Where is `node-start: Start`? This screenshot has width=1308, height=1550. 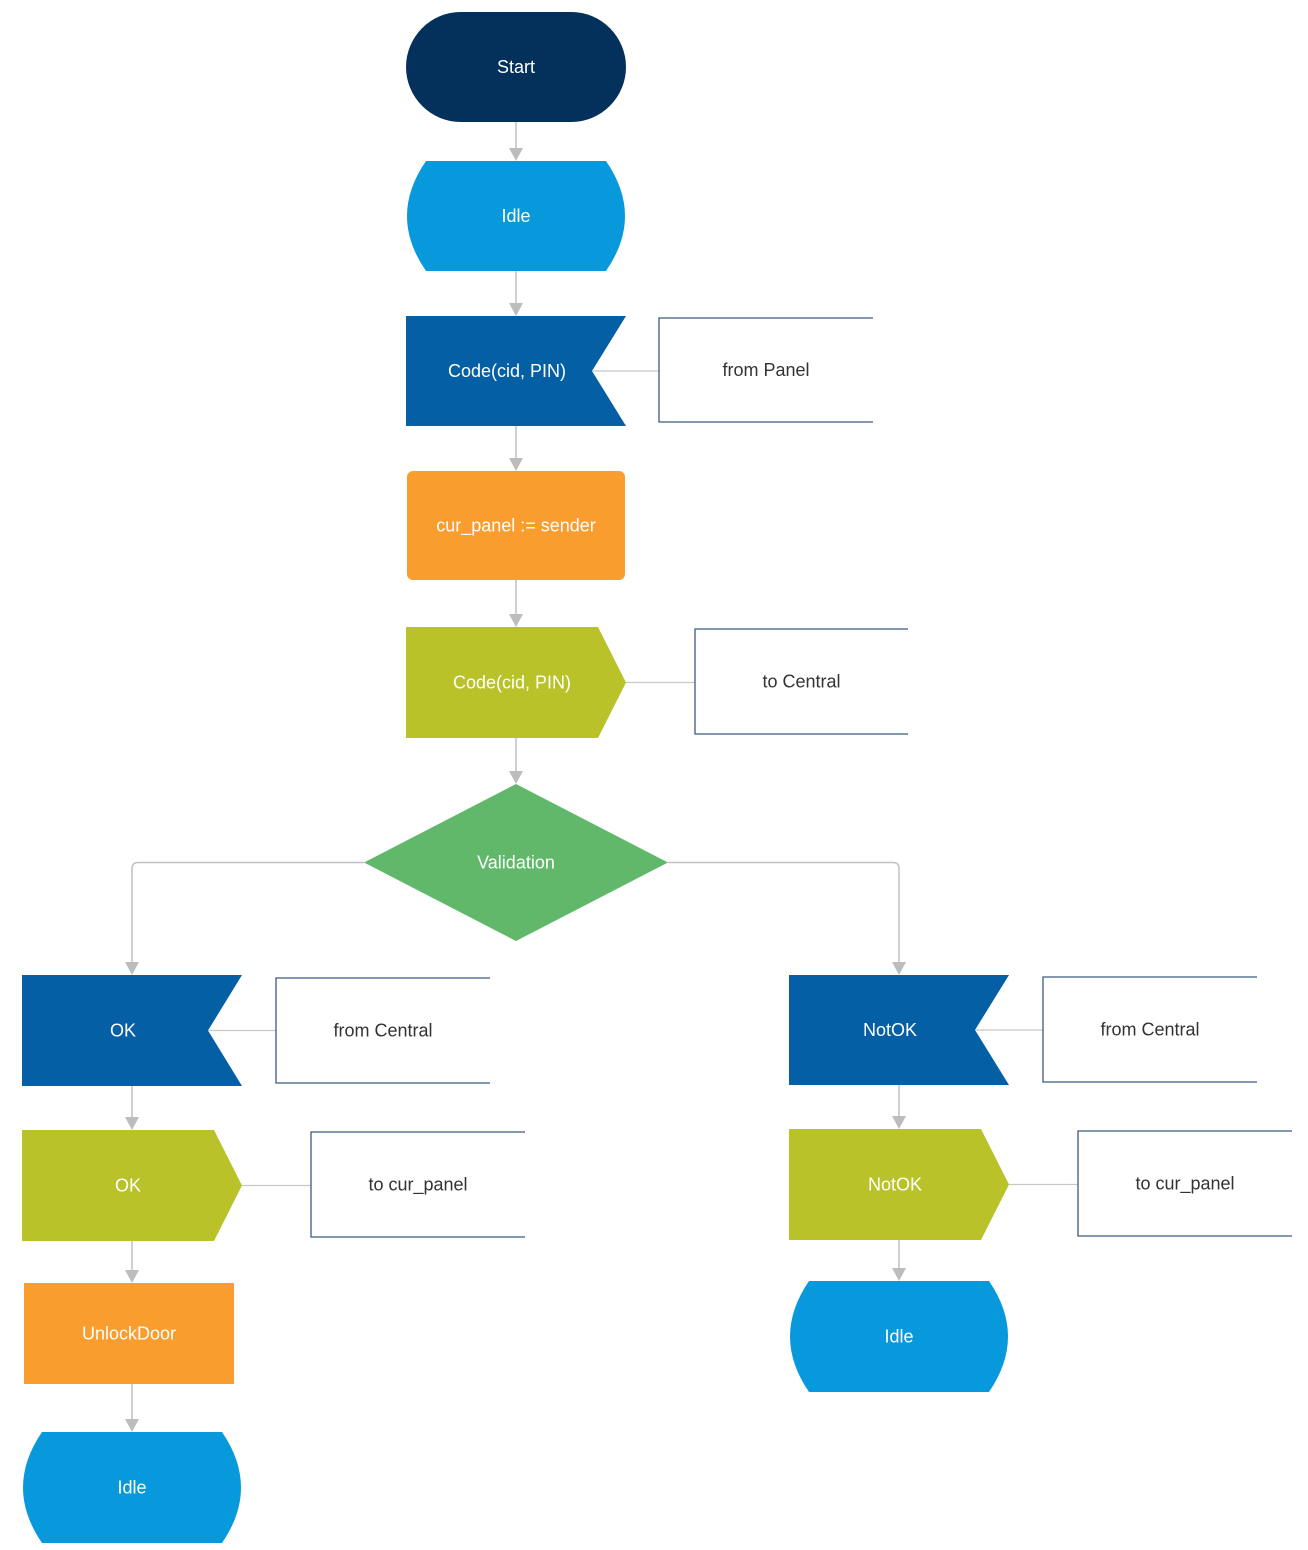
node-start: Start is located at coordinates (516, 67).